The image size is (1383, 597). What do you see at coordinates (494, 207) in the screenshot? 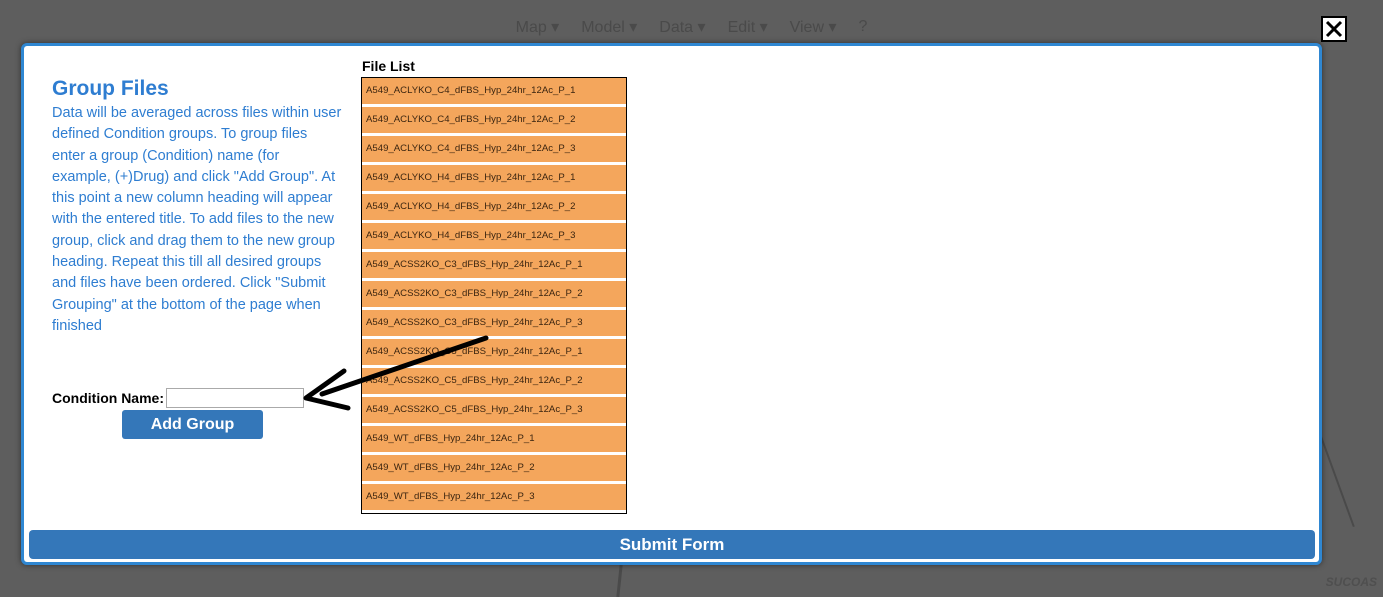
I see `file-item: A549_ACLYKO_H4_dFBS_Hyp_24hr_12Ac_P_2` at bounding box center [494, 207].